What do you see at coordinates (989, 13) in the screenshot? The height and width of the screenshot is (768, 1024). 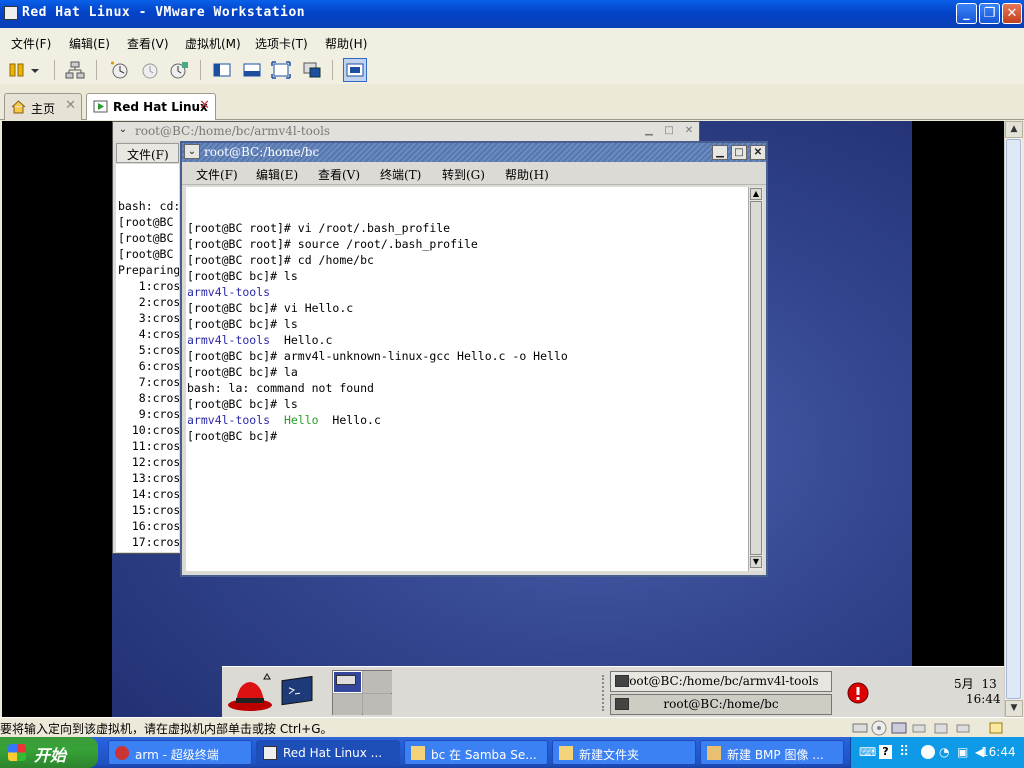 I see `restore-button: ❐` at bounding box center [989, 13].